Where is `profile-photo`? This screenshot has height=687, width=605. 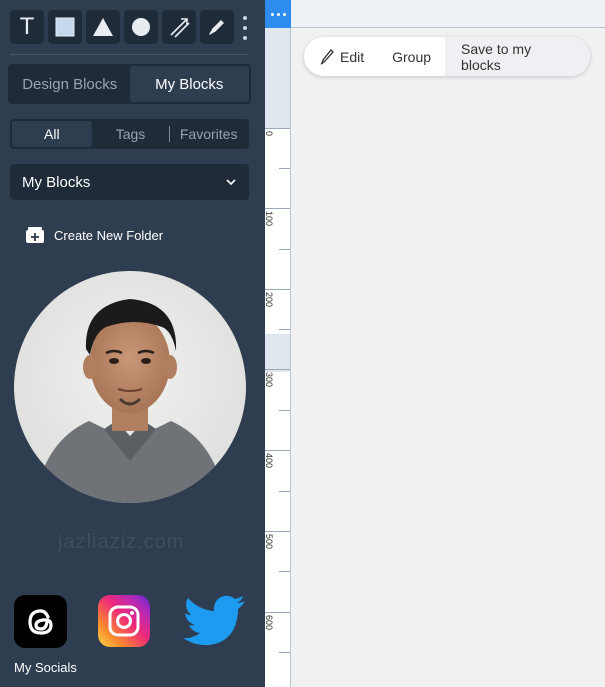 profile-photo is located at coordinates (130, 401).